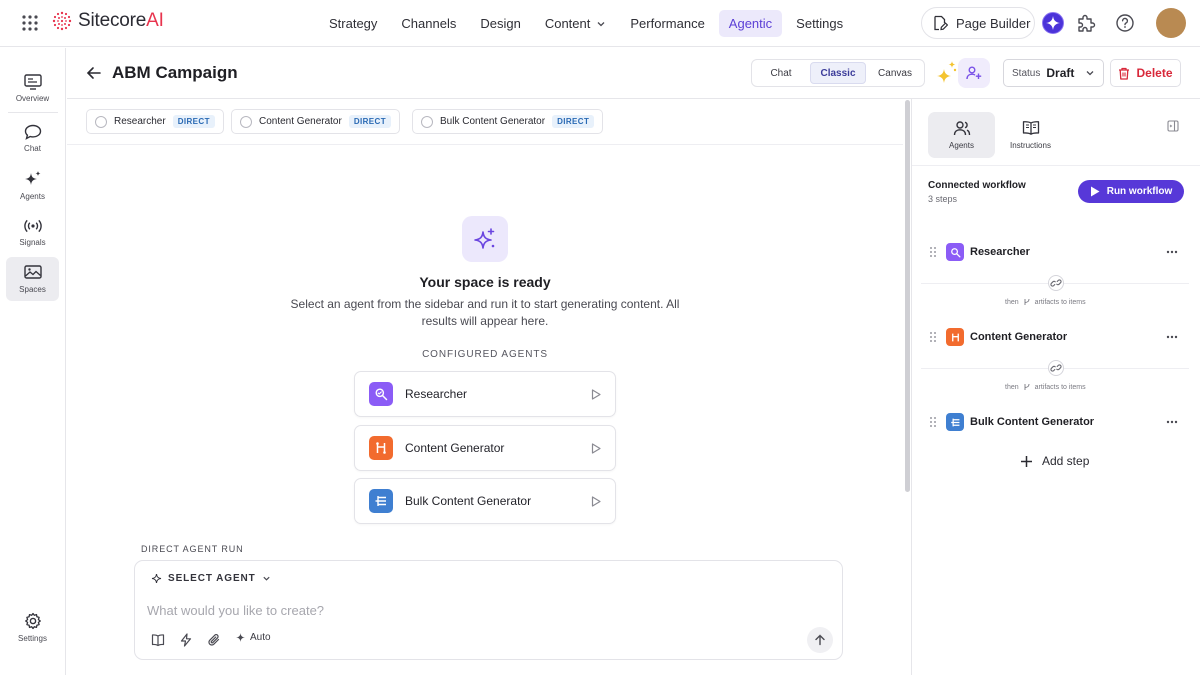 This screenshot has height=675, width=1200. I want to click on agent-name: Bulk Content Generator, so click(468, 501).